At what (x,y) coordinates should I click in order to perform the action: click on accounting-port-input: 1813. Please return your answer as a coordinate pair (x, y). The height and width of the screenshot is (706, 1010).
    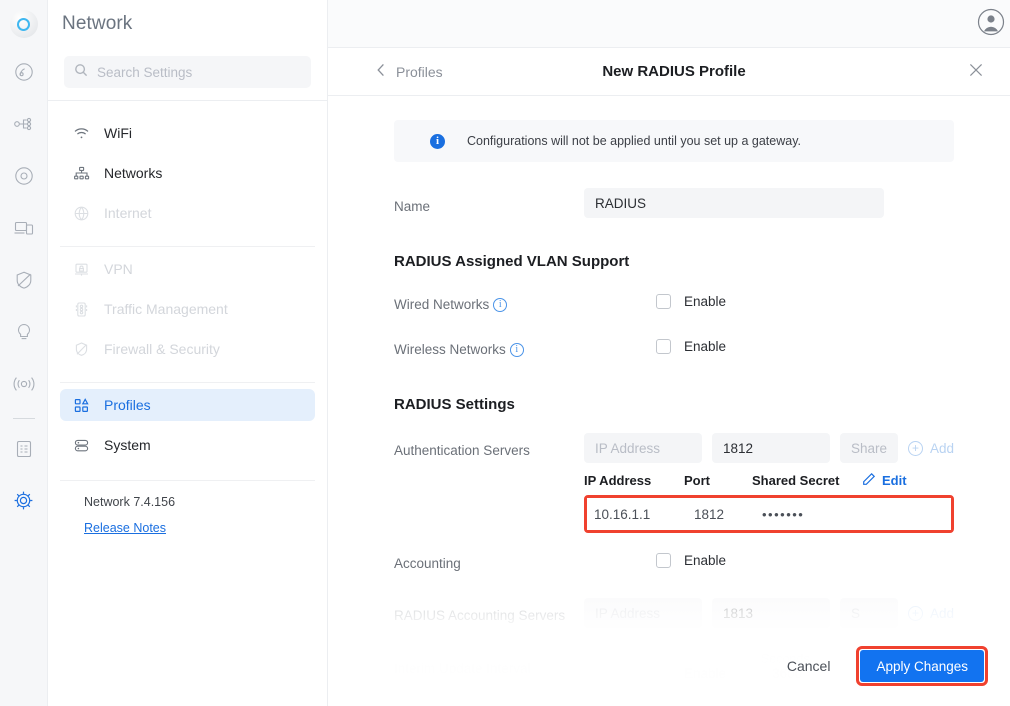
    Looking at the image, I should click on (771, 613).